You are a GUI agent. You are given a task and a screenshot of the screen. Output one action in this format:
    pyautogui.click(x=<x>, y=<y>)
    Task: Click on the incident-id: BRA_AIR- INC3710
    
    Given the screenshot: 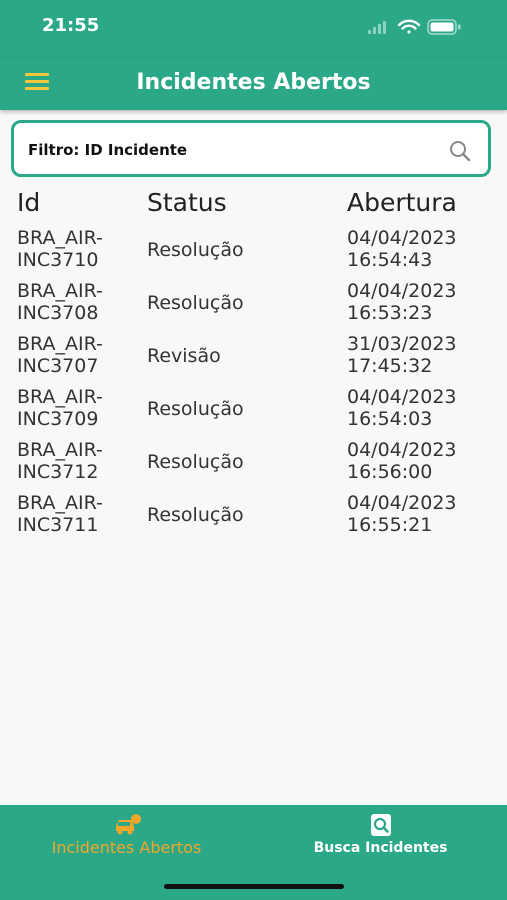 What is the action you would take?
    pyautogui.click(x=60, y=249)
    